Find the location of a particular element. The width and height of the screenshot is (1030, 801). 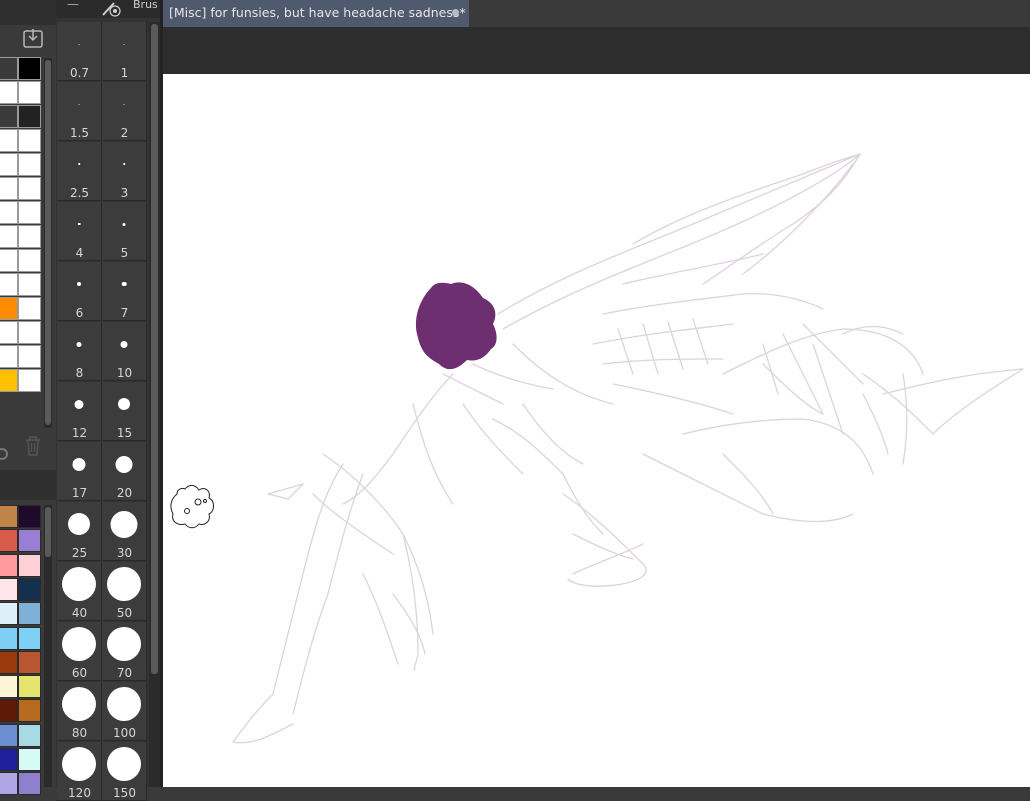

color-set-scrollbar is located at coordinates (48, 243).